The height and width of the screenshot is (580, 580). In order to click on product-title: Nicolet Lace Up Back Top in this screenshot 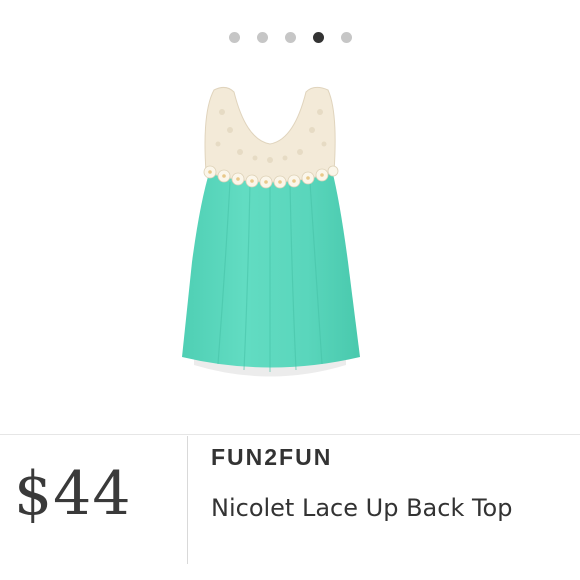, I will do `click(362, 508)`.